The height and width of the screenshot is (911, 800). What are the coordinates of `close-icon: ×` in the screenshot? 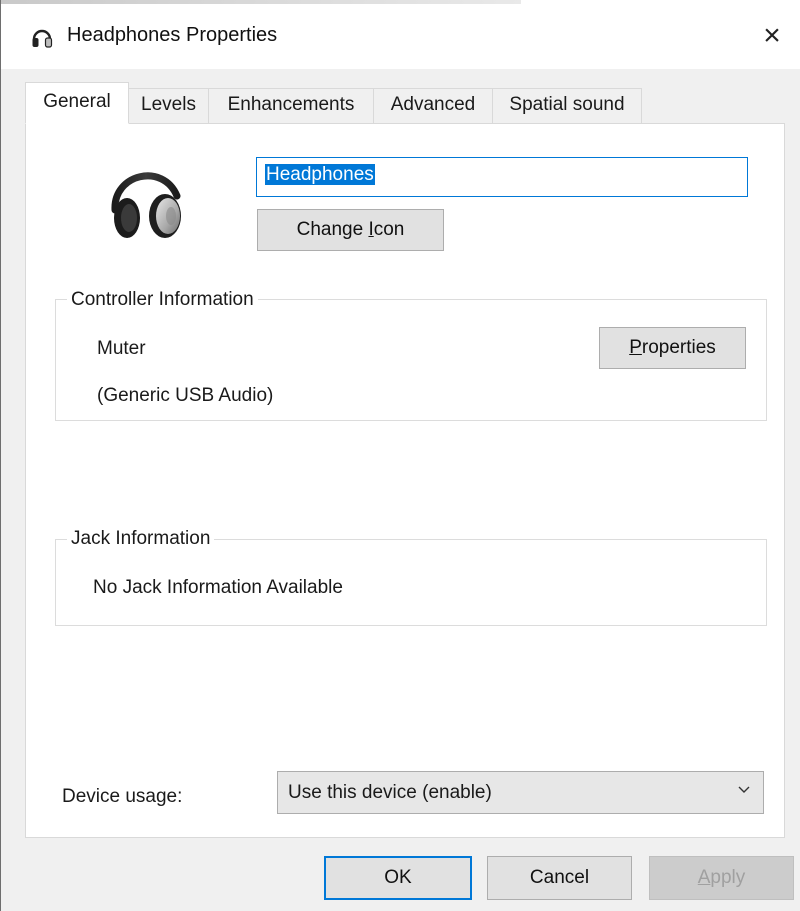 It's located at (772, 35).